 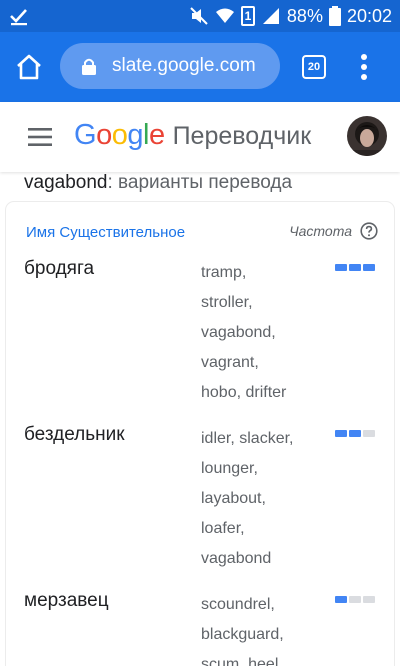 I want to click on synonym: lounger,, so click(x=266, y=469).